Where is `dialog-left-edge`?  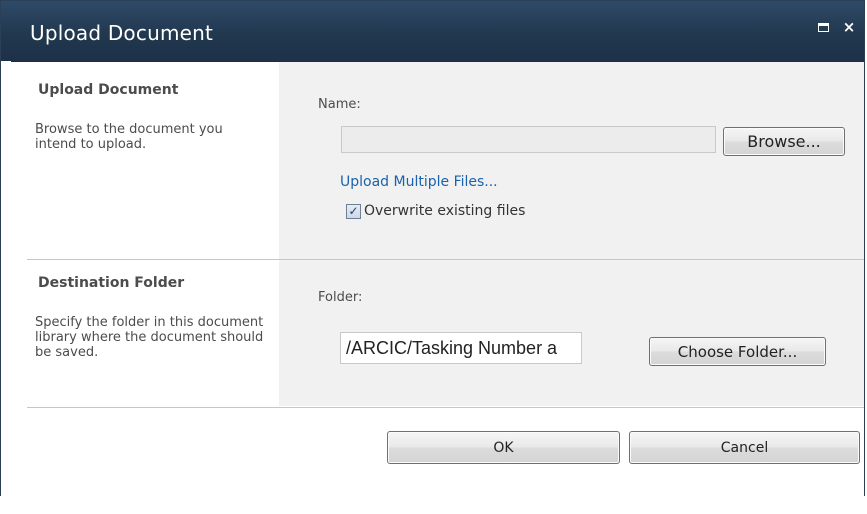 dialog-left-edge is located at coordinates (6, 279).